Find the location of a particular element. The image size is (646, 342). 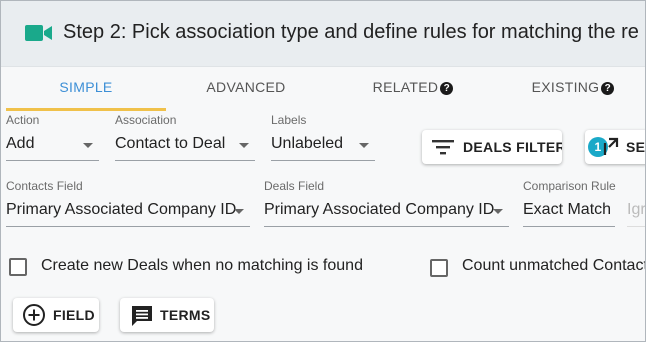

ignore-field: Igr is located at coordinates (636, 212).